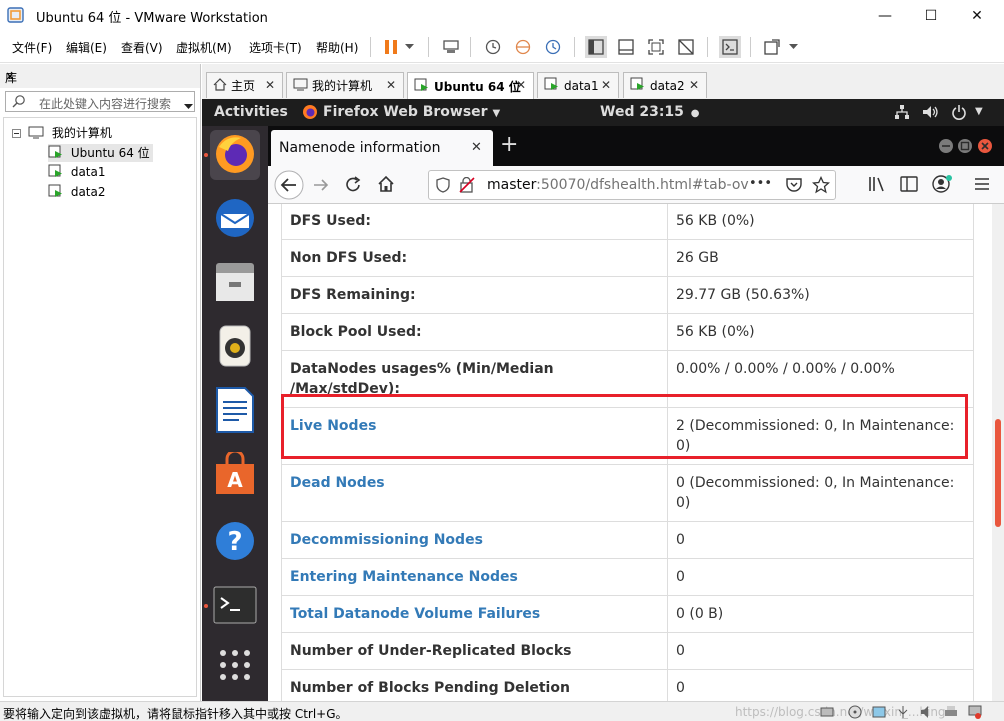 This screenshot has width=1004, height=721. Describe the element at coordinates (411, 112) in the screenshot. I see `app-menu-button: Firefox Web Browser ▼` at that location.